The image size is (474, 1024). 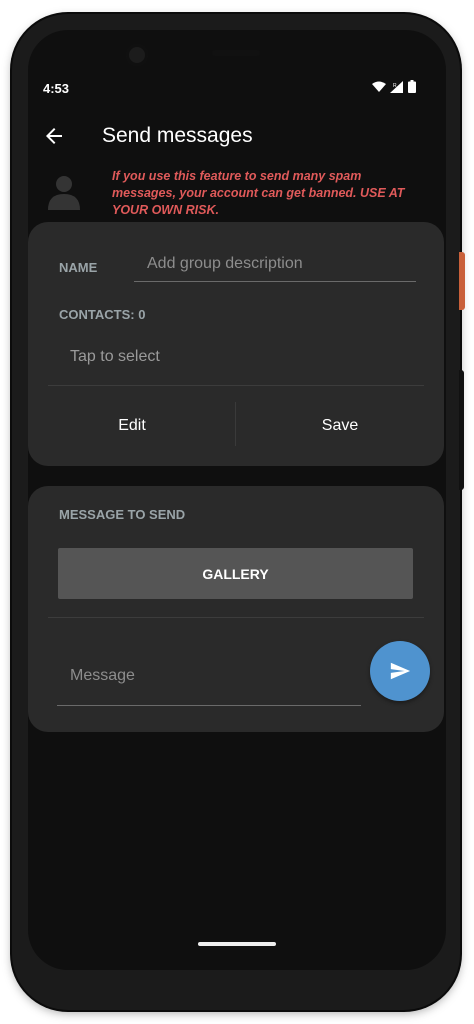 What do you see at coordinates (137, 55) in the screenshot?
I see `front-camera` at bounding box center [137, 55].